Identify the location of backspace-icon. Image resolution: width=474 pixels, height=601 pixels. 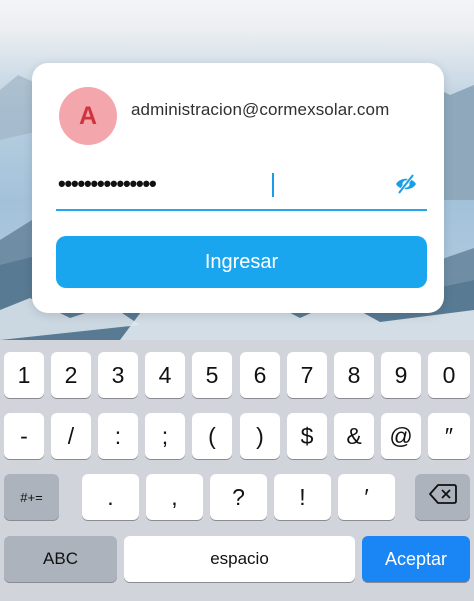
(442, 497).